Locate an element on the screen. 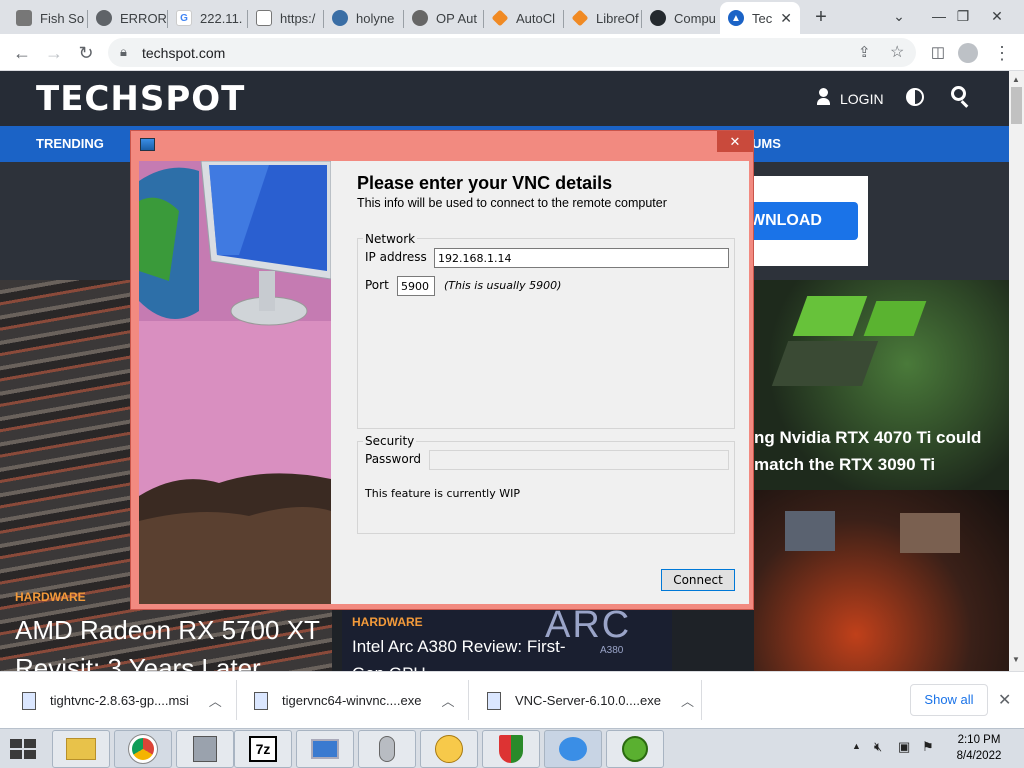 The height and width of the screenshot is (768, 1024). page-icon is located at coordinates (264, 18).